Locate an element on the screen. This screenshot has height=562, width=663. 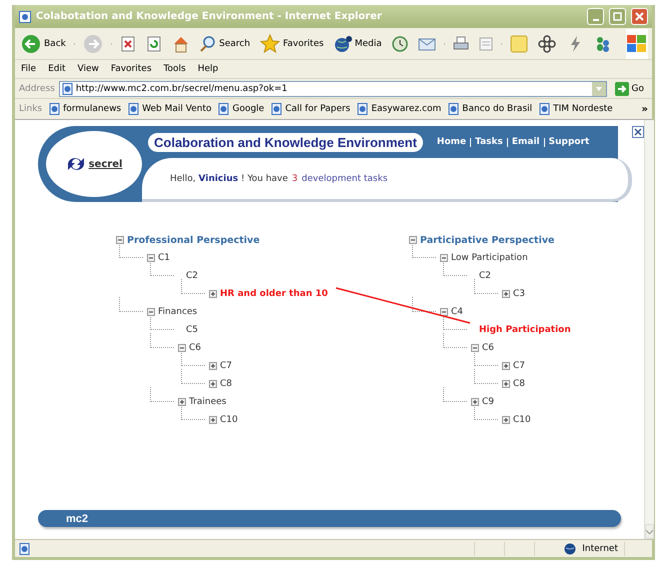
tree-node-label: HR and older than 10 is located at coordinates (274, 294).